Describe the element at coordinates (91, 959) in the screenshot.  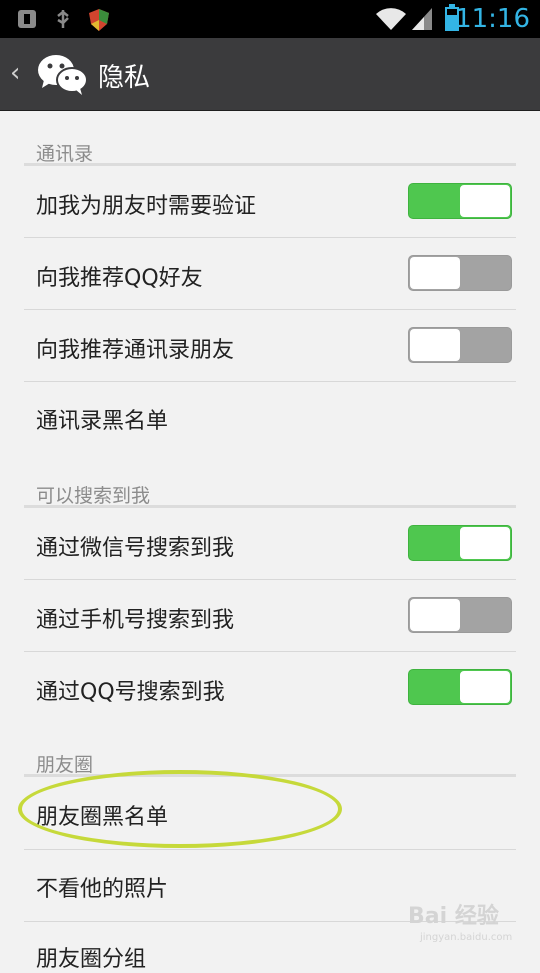
I see `setting-label: 朋友圈分组` at that location.